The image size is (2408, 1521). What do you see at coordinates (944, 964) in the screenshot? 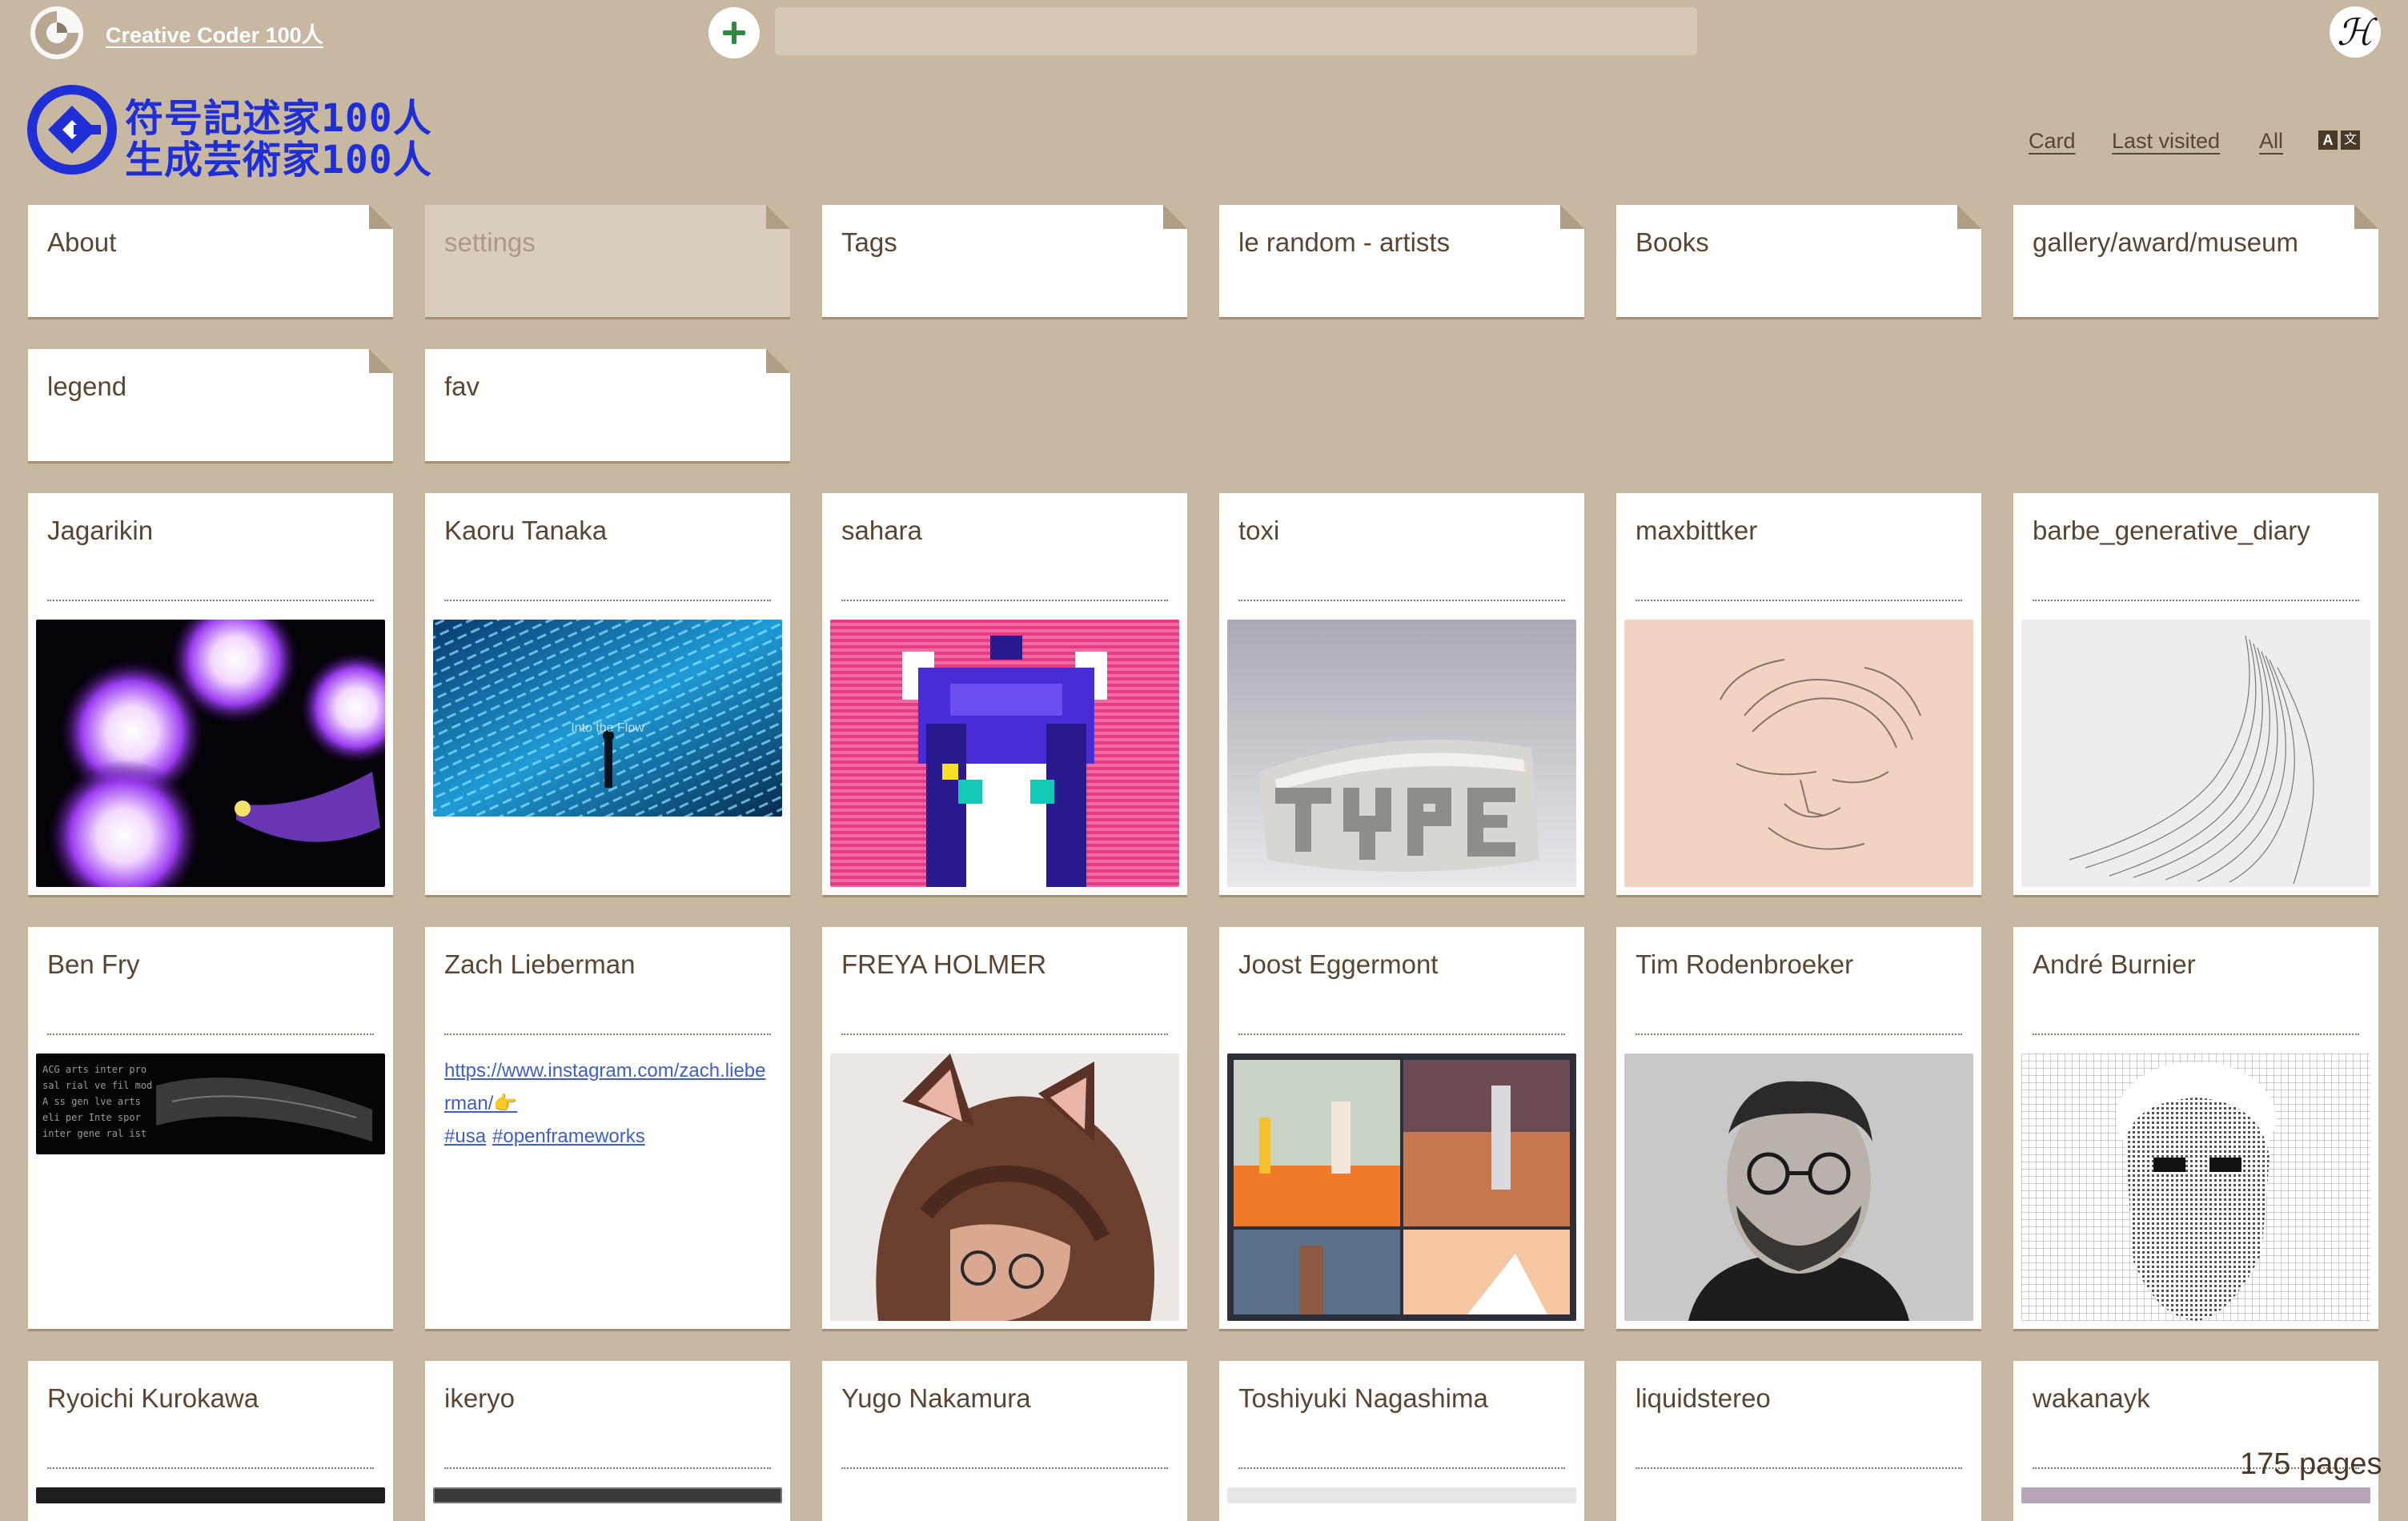
I see `card-title: FREYA HOLMER` at bounding box center [944, 964].